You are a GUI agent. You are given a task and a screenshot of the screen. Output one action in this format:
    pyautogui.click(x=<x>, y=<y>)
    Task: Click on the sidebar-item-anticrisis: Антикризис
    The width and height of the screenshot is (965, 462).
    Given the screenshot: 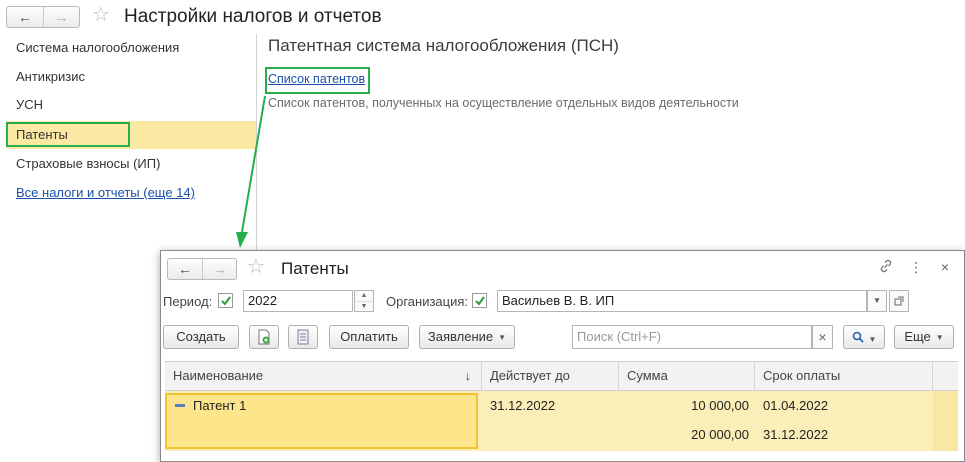 What is the action you would take?
    pyautogui.click(x=131, y=77)
    